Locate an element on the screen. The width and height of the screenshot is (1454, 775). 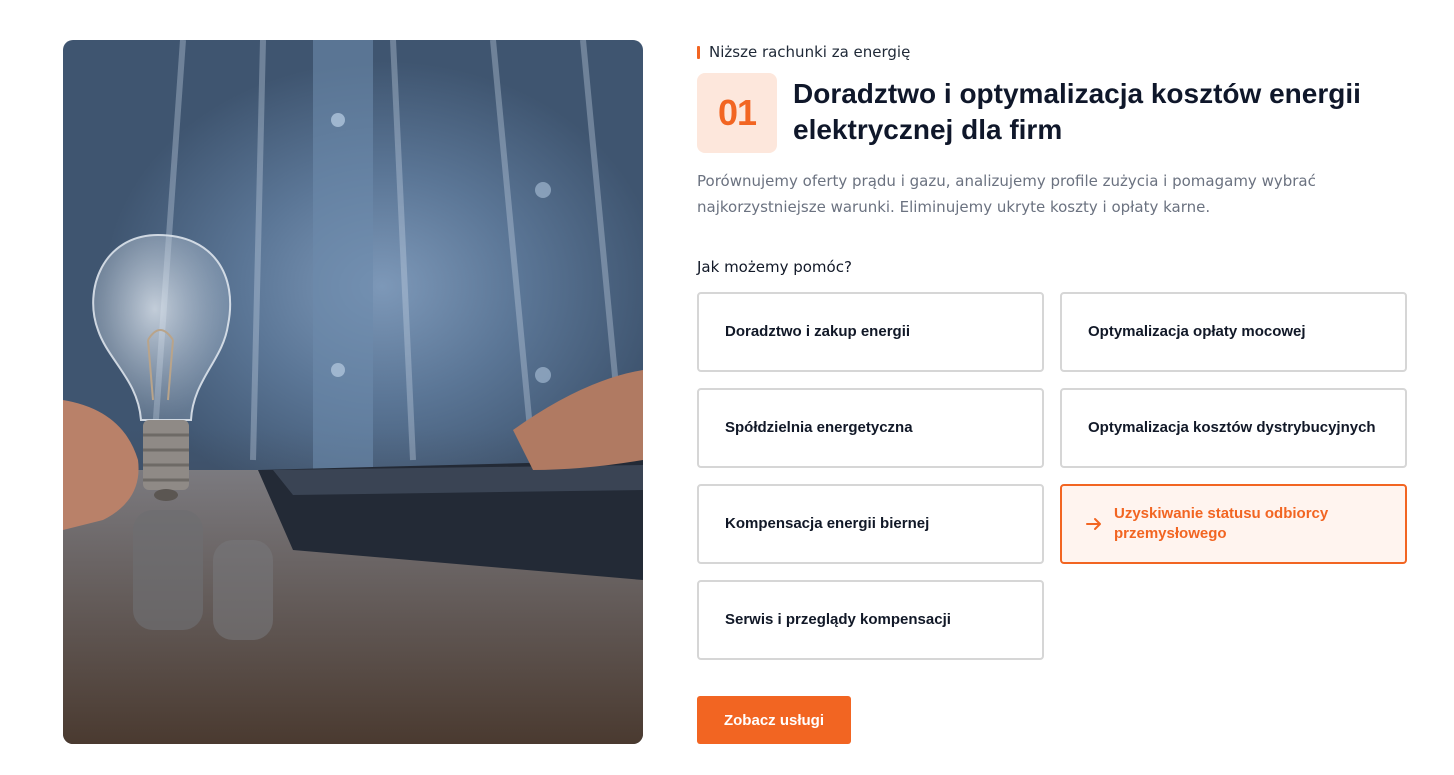
service-card-koszty-dystrybucyjne: Optymalizacja kosztów dystrybucyjnych is located at coordinates (1233, 428).